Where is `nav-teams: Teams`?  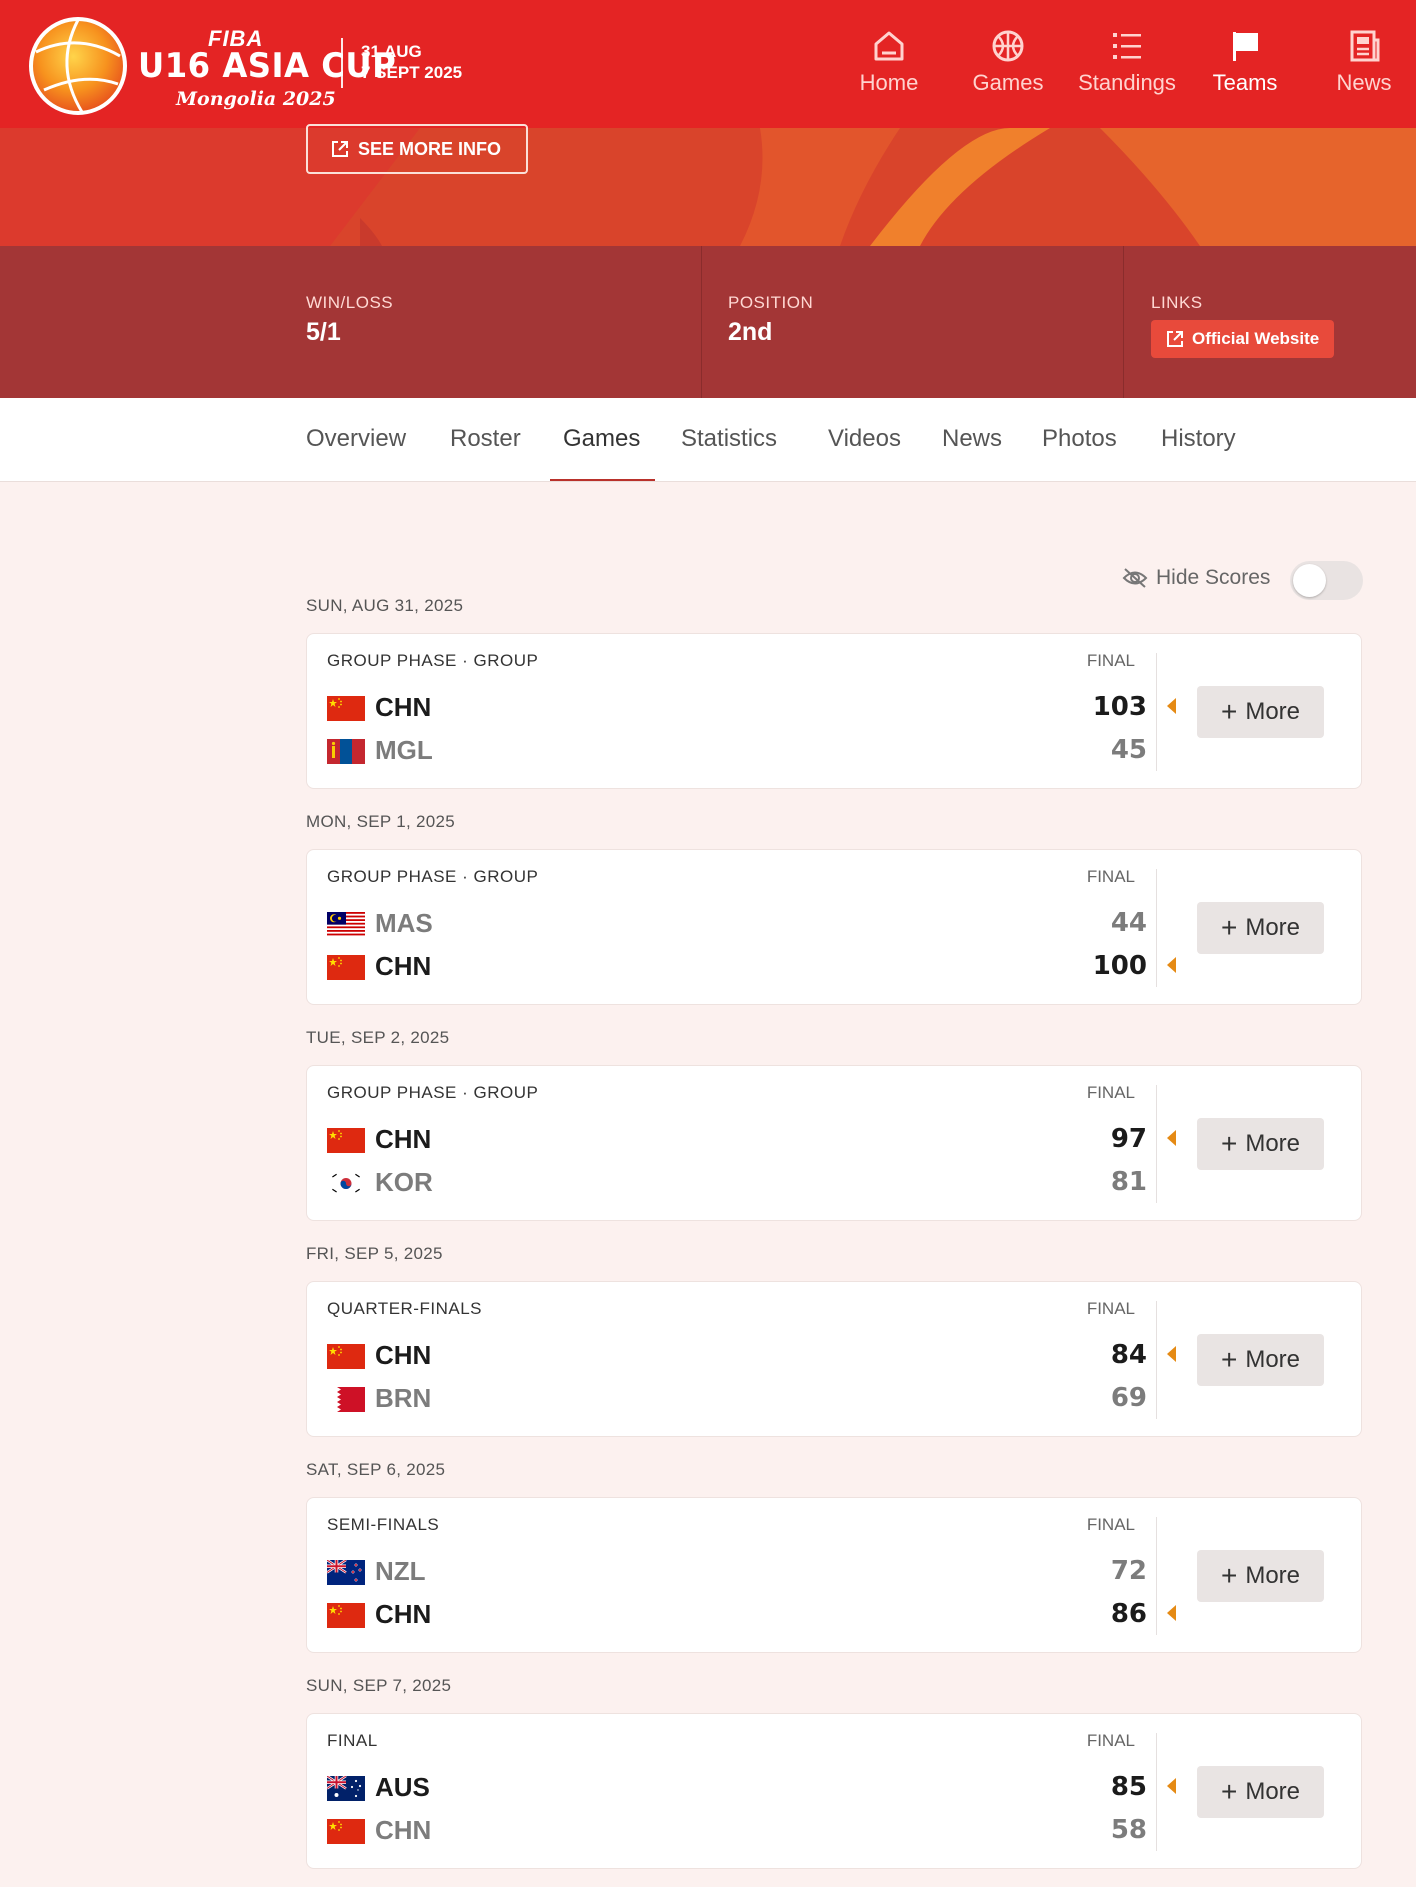 nav-teams: Teams is located at coordinates (1245, 68).